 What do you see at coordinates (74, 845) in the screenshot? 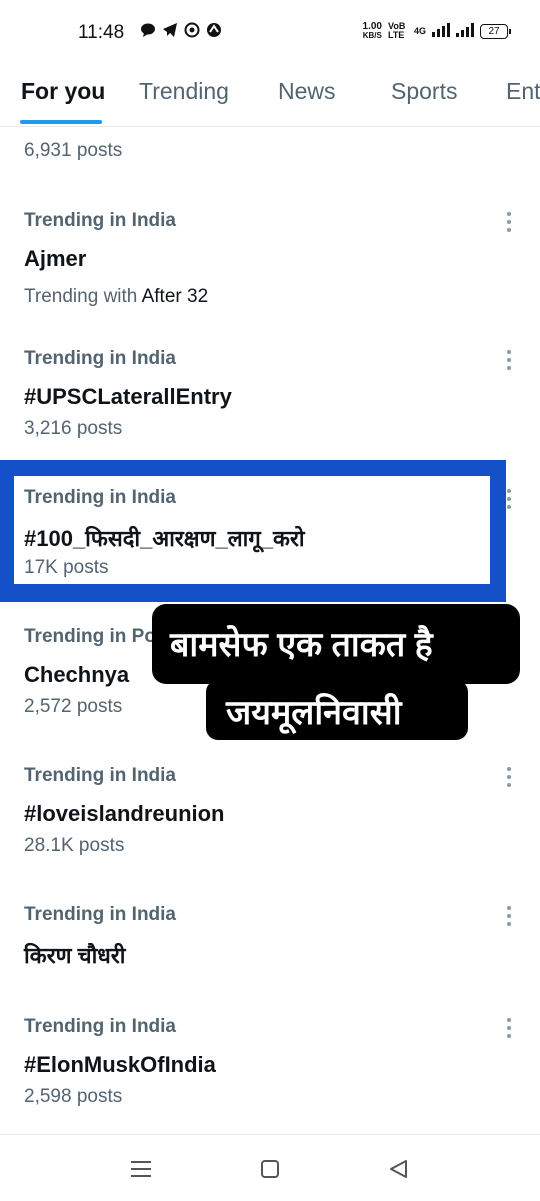
I see `trend-meta: 28.1K posts` at bounding box center [74, 845].